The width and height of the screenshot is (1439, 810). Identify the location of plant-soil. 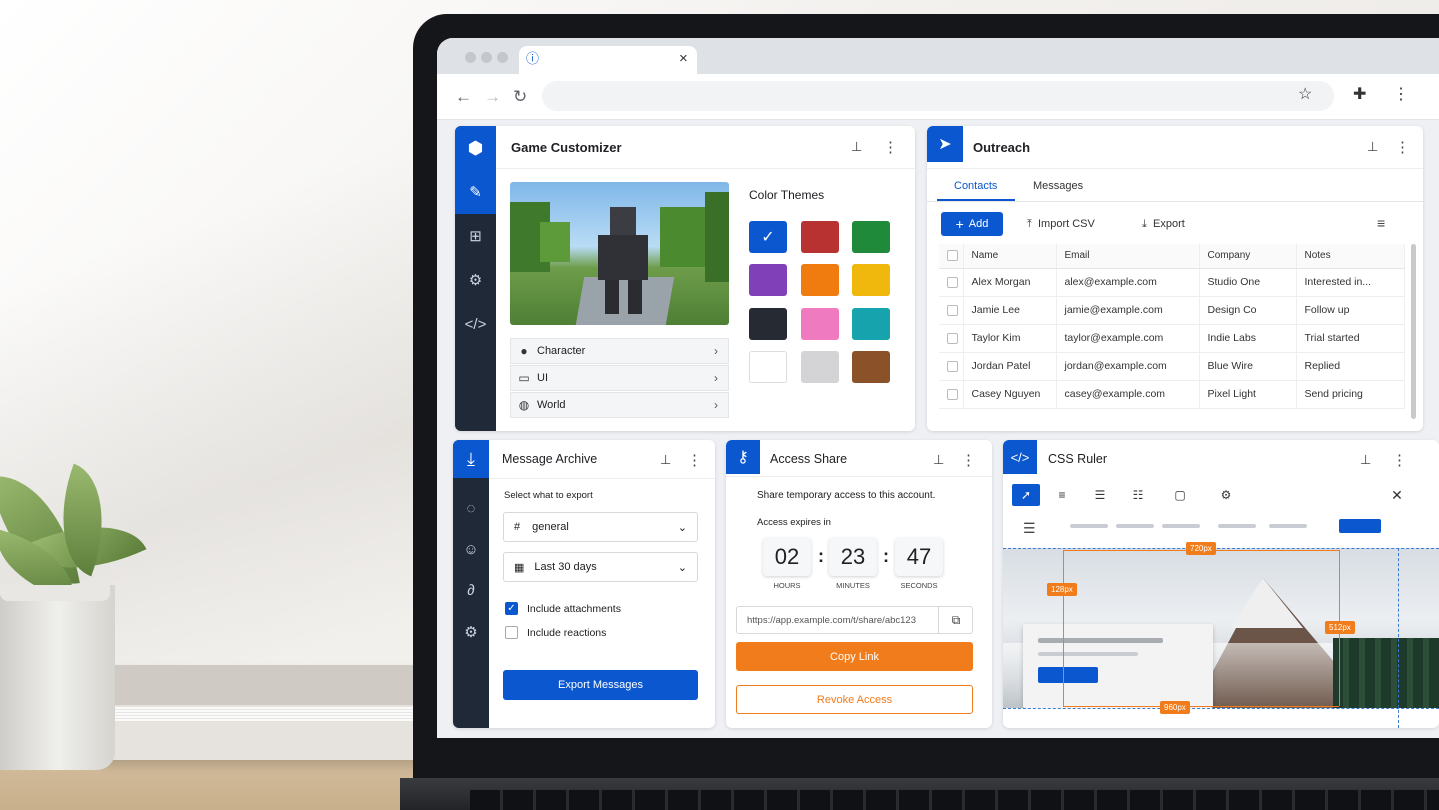
(55, 593).